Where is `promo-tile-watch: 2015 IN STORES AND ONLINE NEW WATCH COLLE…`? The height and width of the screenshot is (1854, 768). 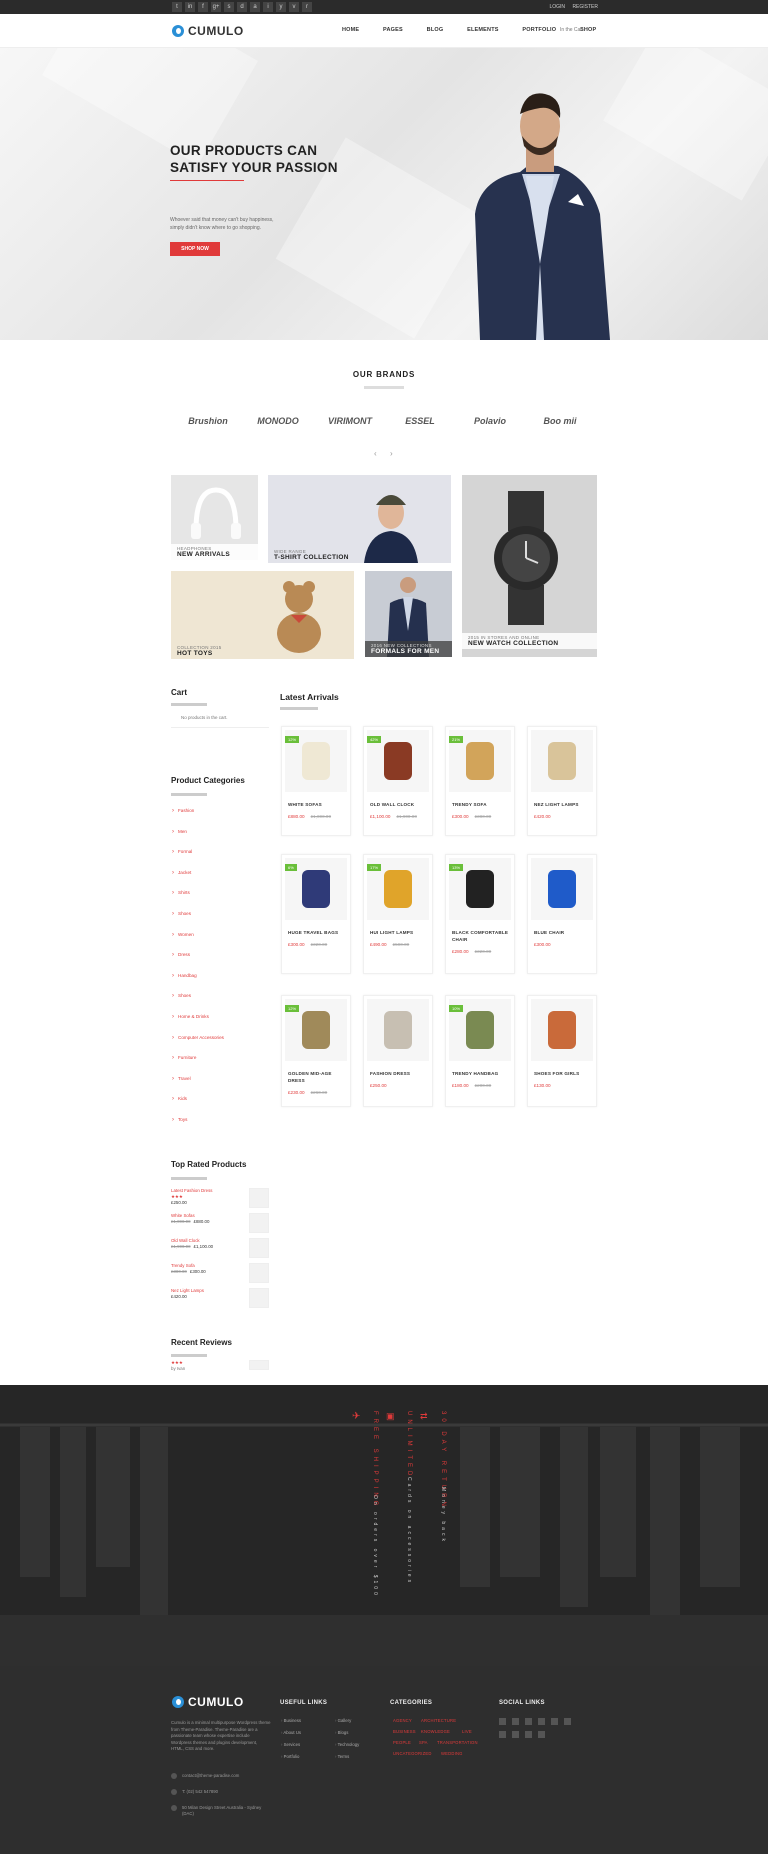
promo-tile-watch: 2015 IN STORES AND ONLINE NEW WATCH COLLE… is located at coordinates (529, 566).